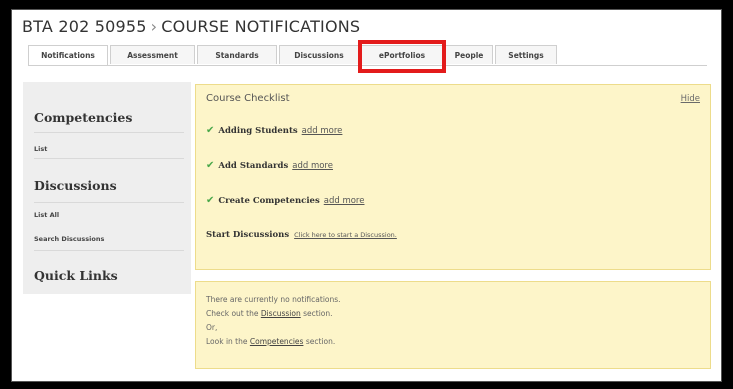 This screenshot has width=733, height=389. Describe the element at coordinates (319, 54) in the screenshot. I see `tab-discussions: Discussions` at that location.